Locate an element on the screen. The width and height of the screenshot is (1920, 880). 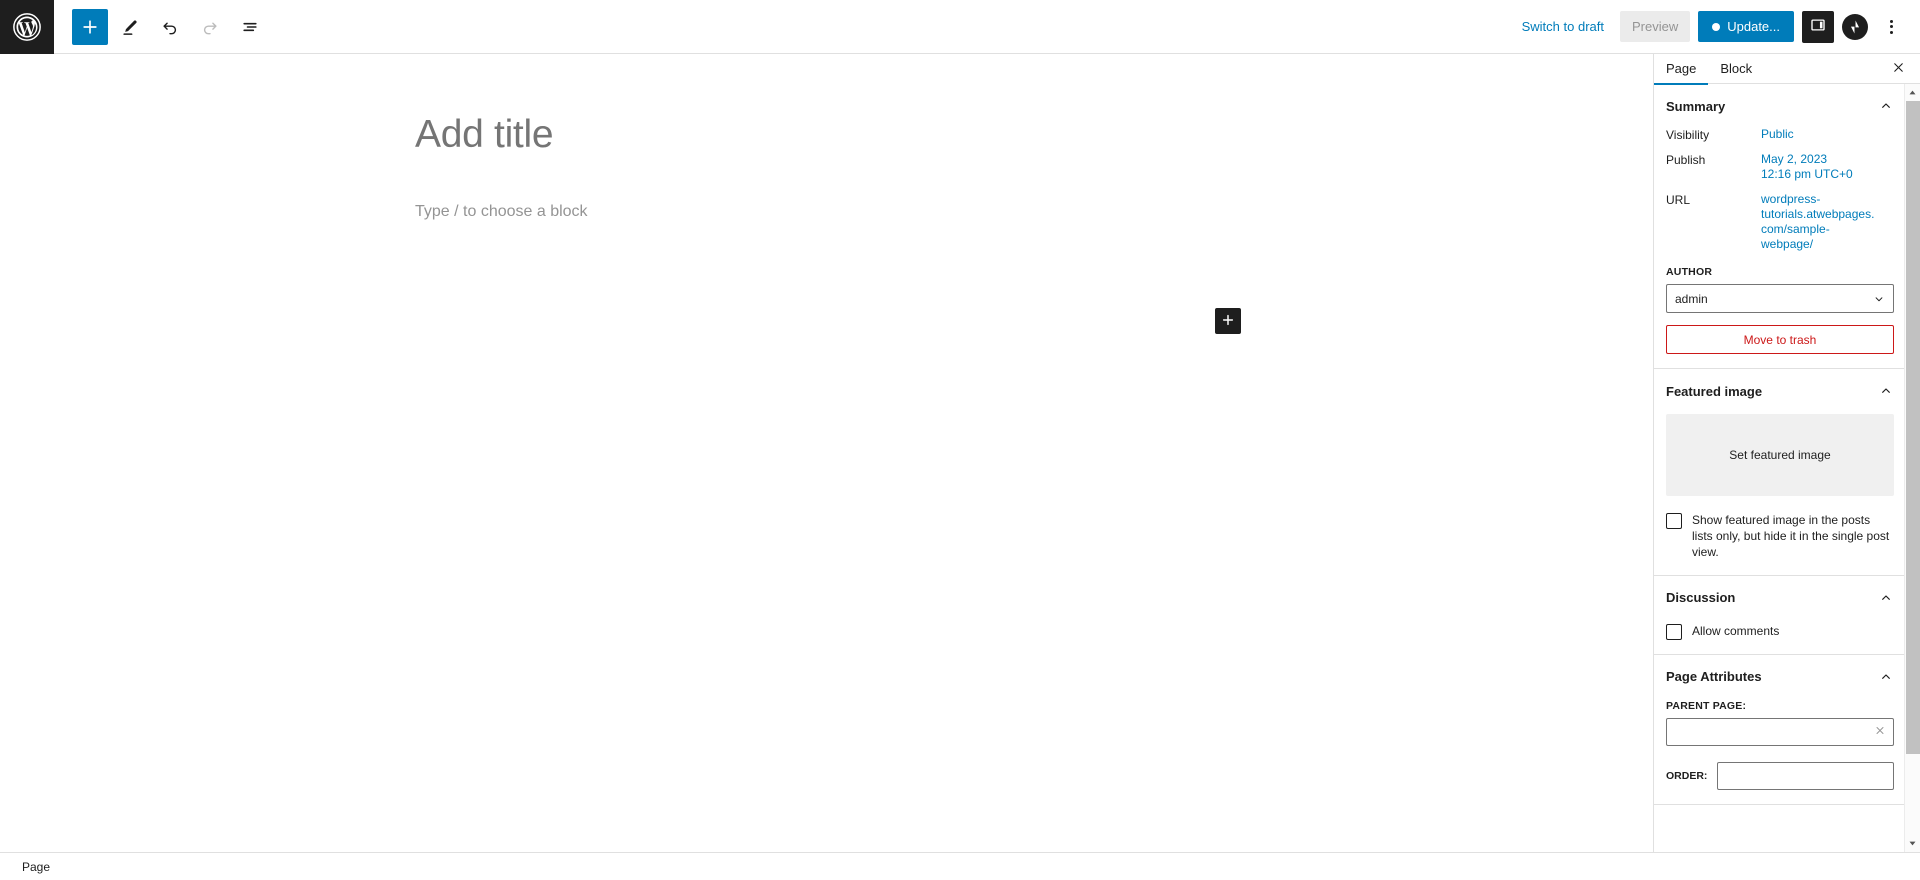
tab-spacer is located at coordinates (1824, 68).